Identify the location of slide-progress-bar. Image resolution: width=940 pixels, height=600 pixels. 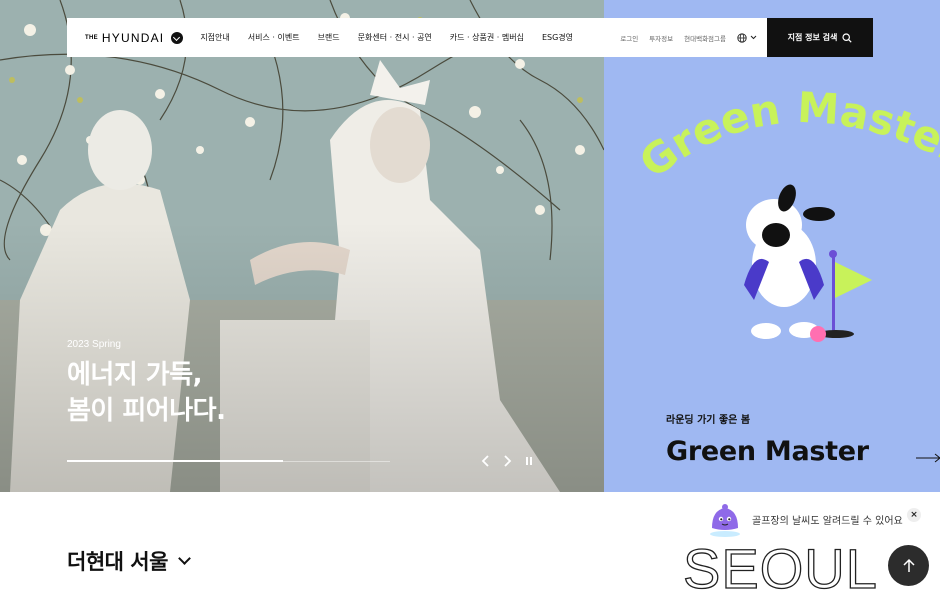
(228, 461).